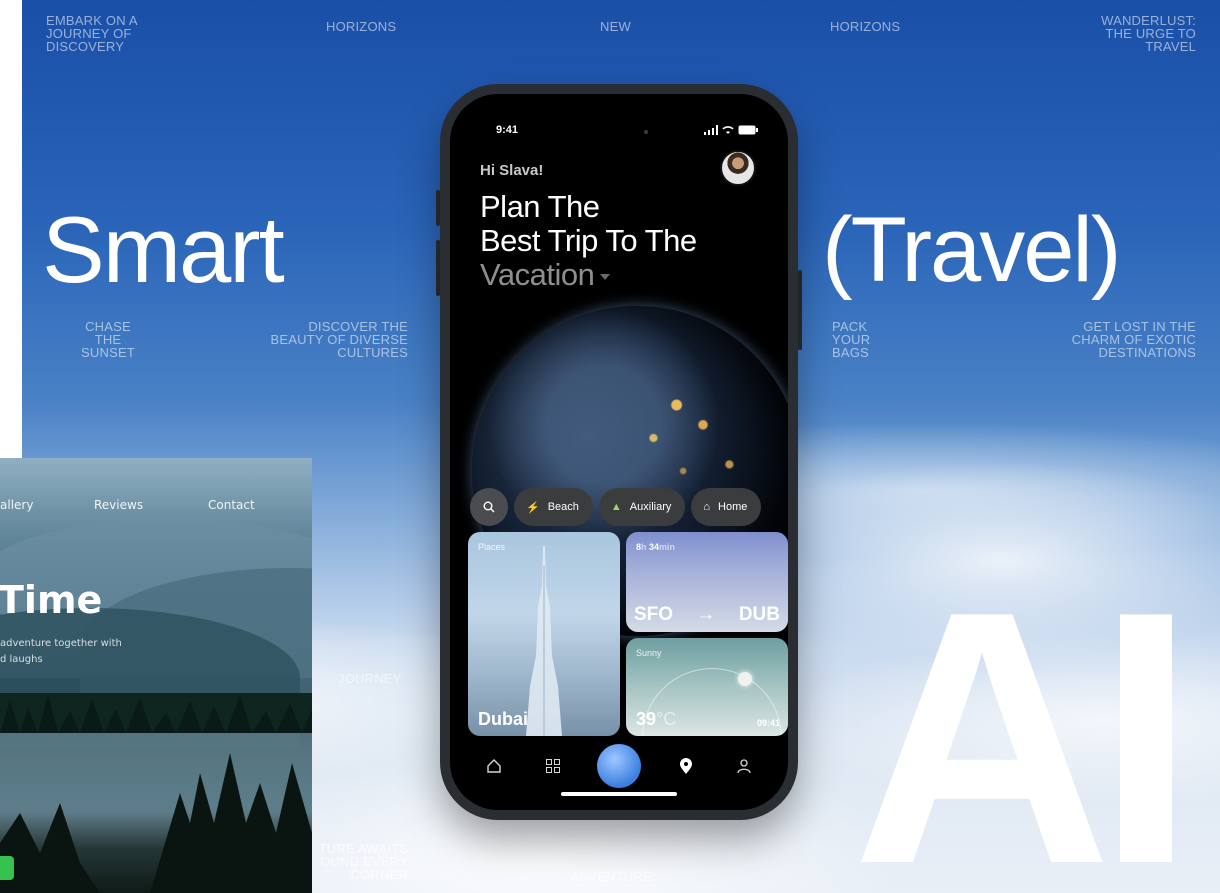 This screenshot has height=893, width=1220. Describe the element at coordinates (92, 33) in the screenshot. I see `tagline-embark: EMBARK ON A JOURNEY OF DISCOVERY` at that location.